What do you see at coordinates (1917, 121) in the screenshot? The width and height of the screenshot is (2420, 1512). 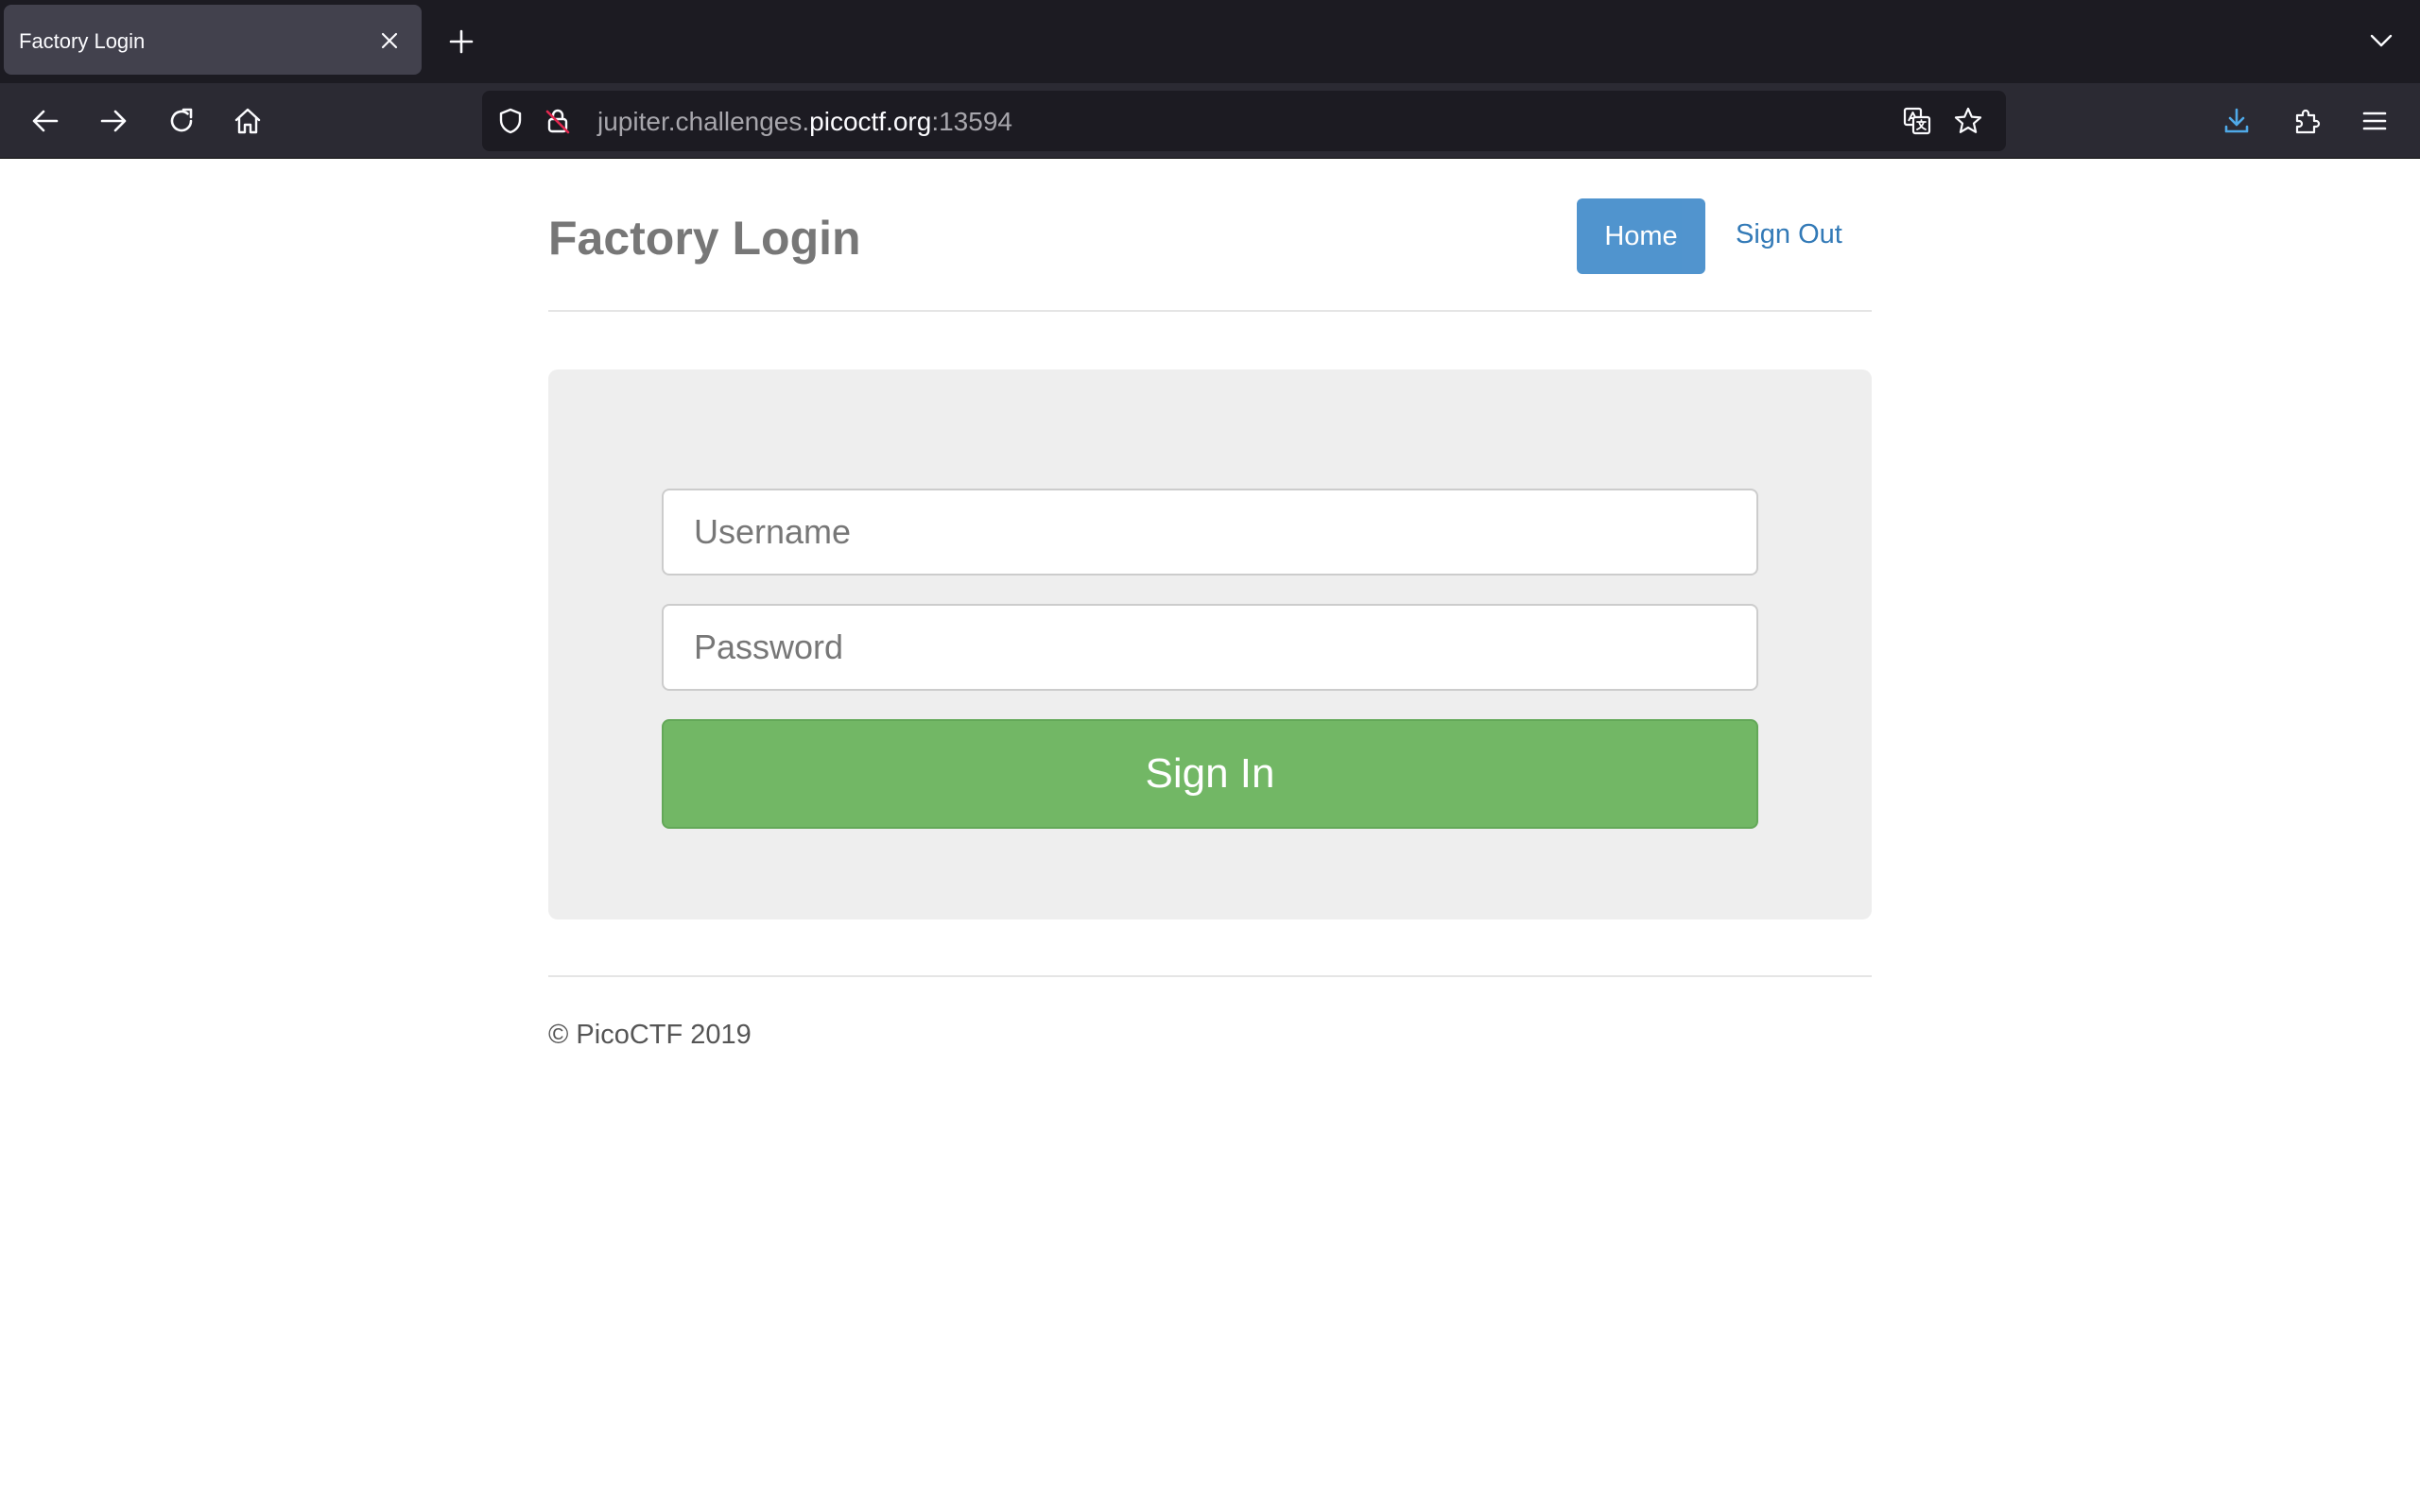 I see `translate-icon` at bounding box center [1917, 121].